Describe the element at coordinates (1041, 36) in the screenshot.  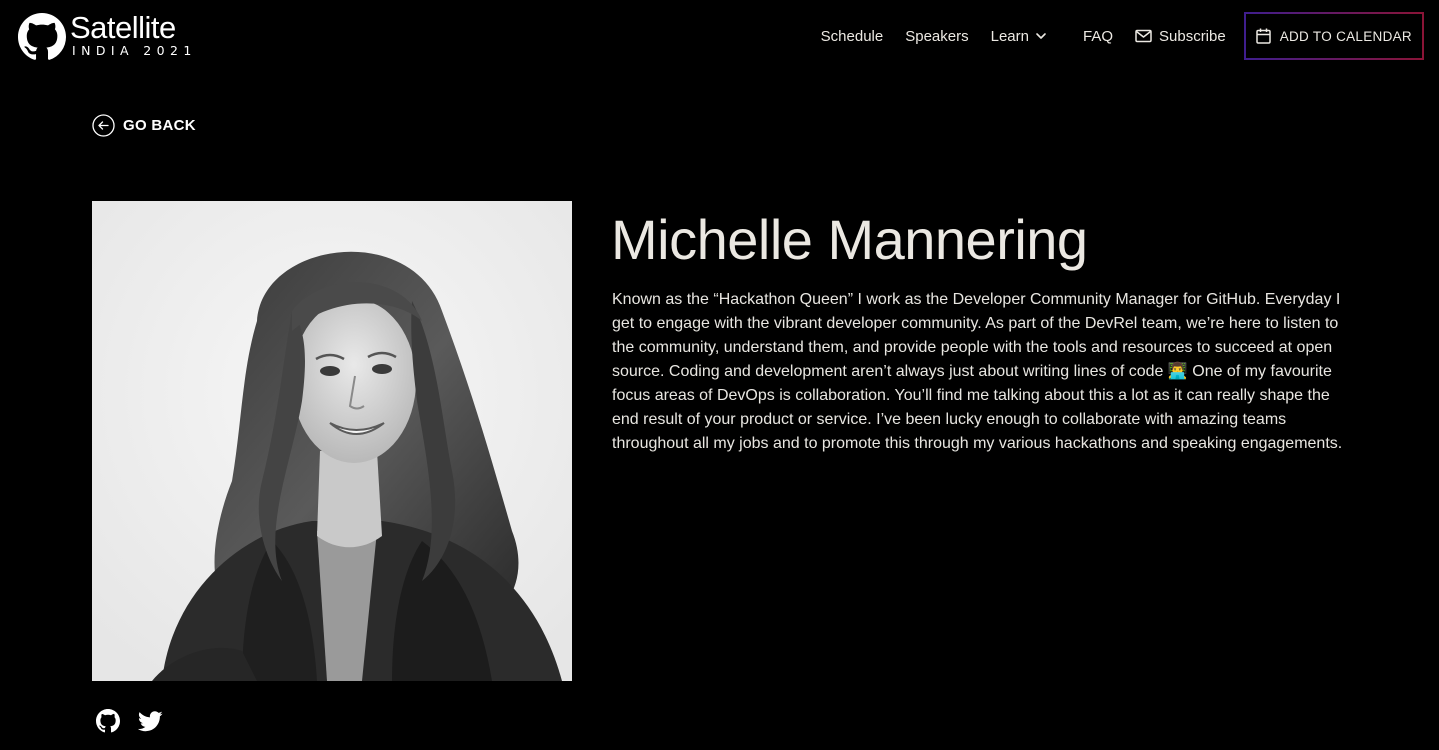
I see `chevron-down-icon` at that location.